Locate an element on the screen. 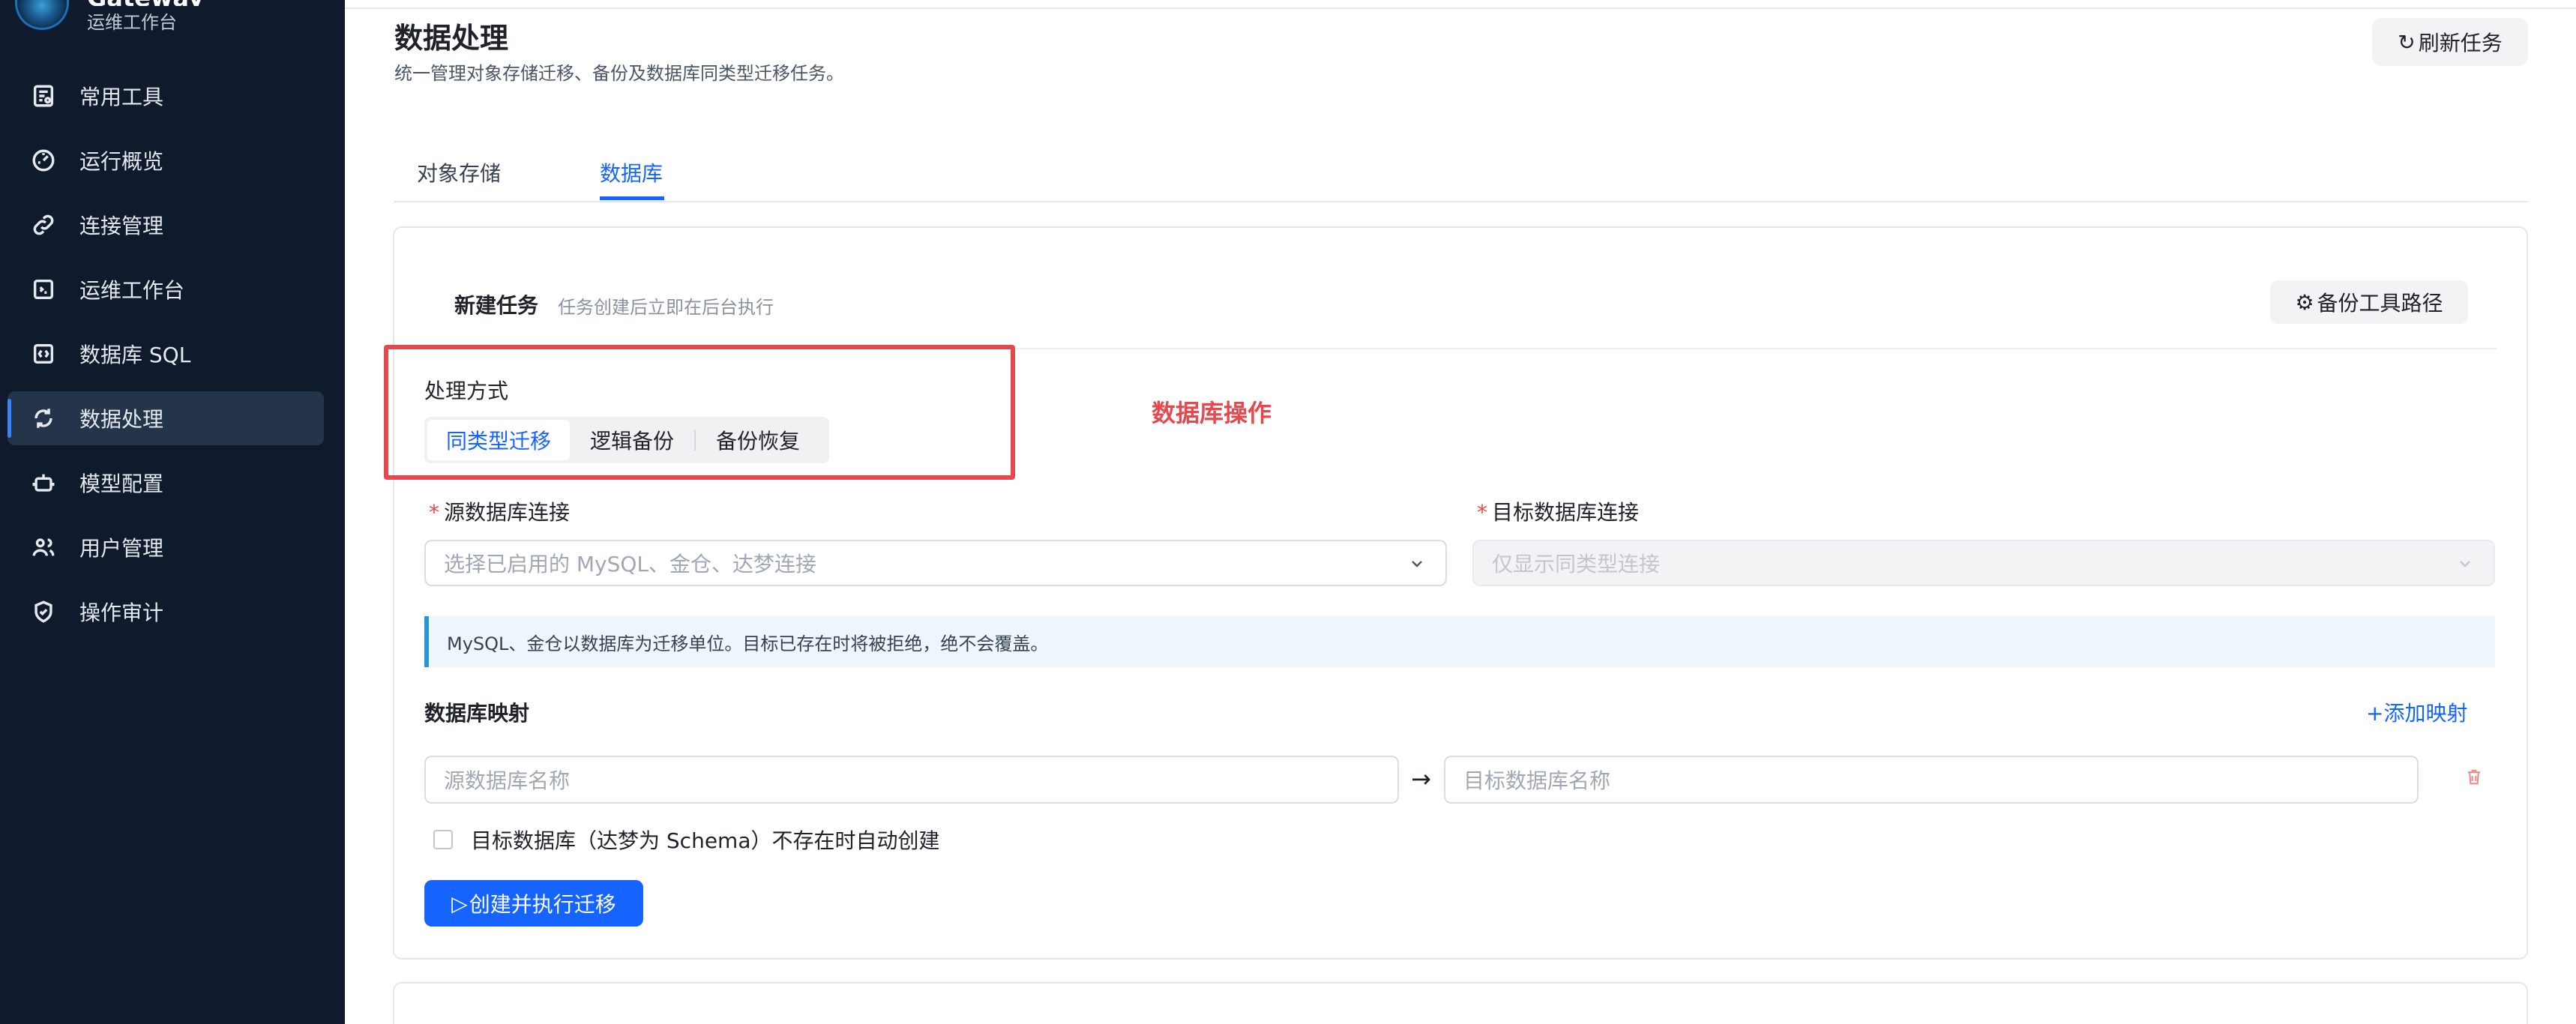 The image size is (2576, 1024). sidebar-item-label: 连接管理 is located at coordinates (122, 226).